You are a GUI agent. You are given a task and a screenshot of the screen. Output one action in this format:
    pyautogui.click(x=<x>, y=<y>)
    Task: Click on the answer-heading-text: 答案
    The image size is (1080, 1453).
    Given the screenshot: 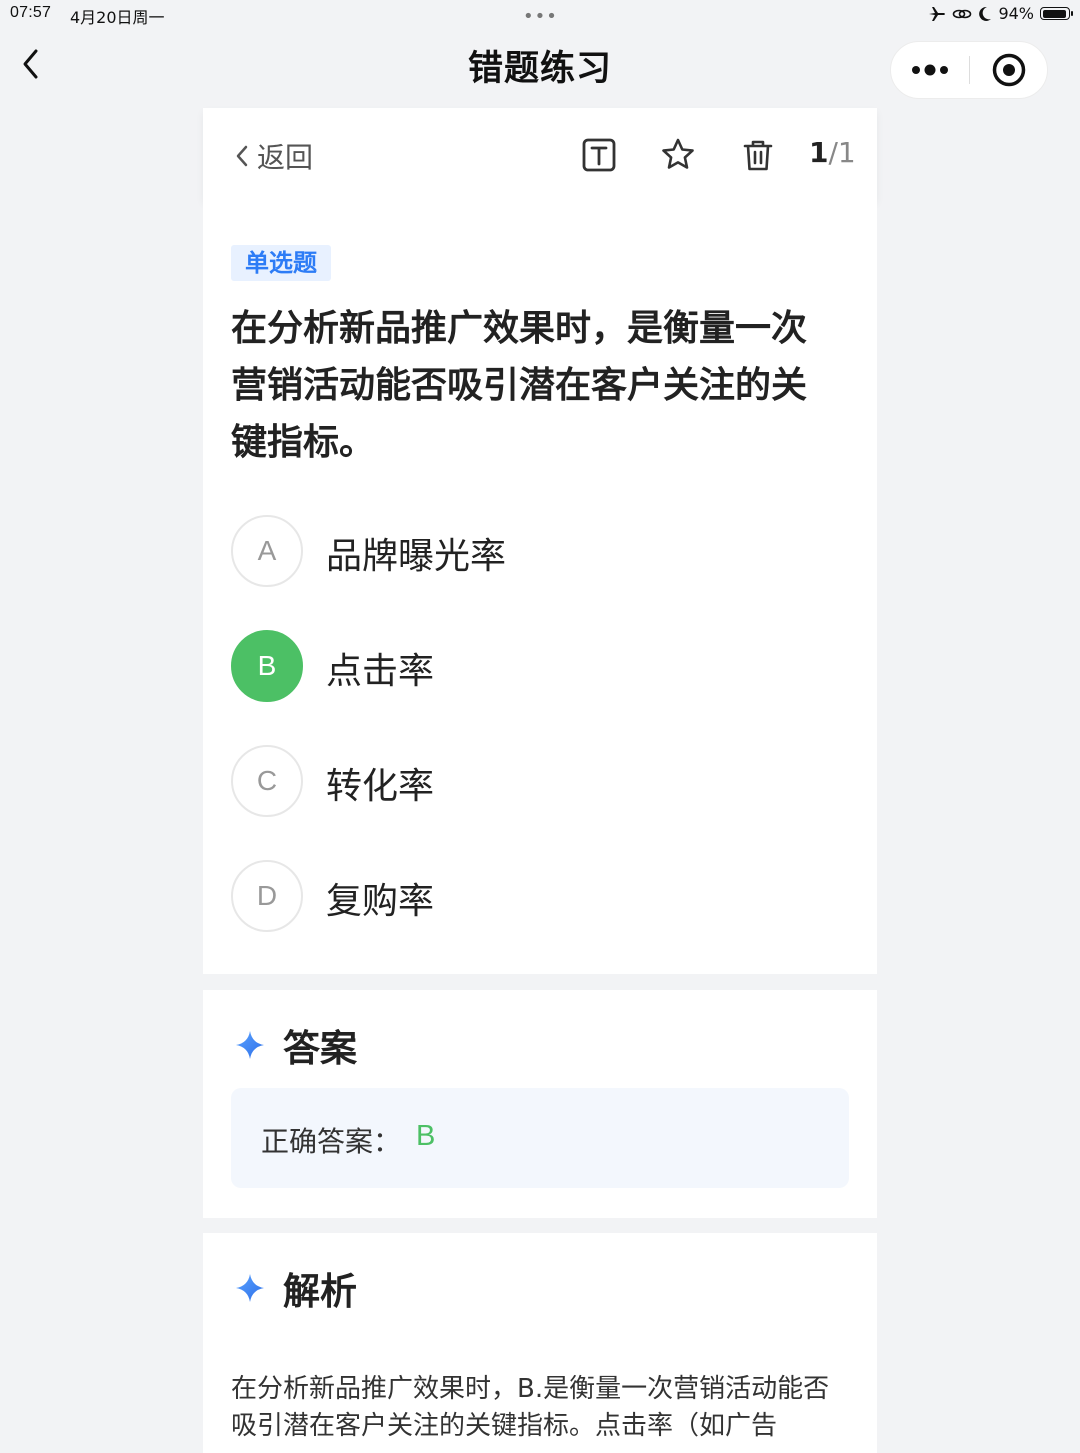 What is the action you would take?
    pyautogui.click(x=320, y=1048)
    